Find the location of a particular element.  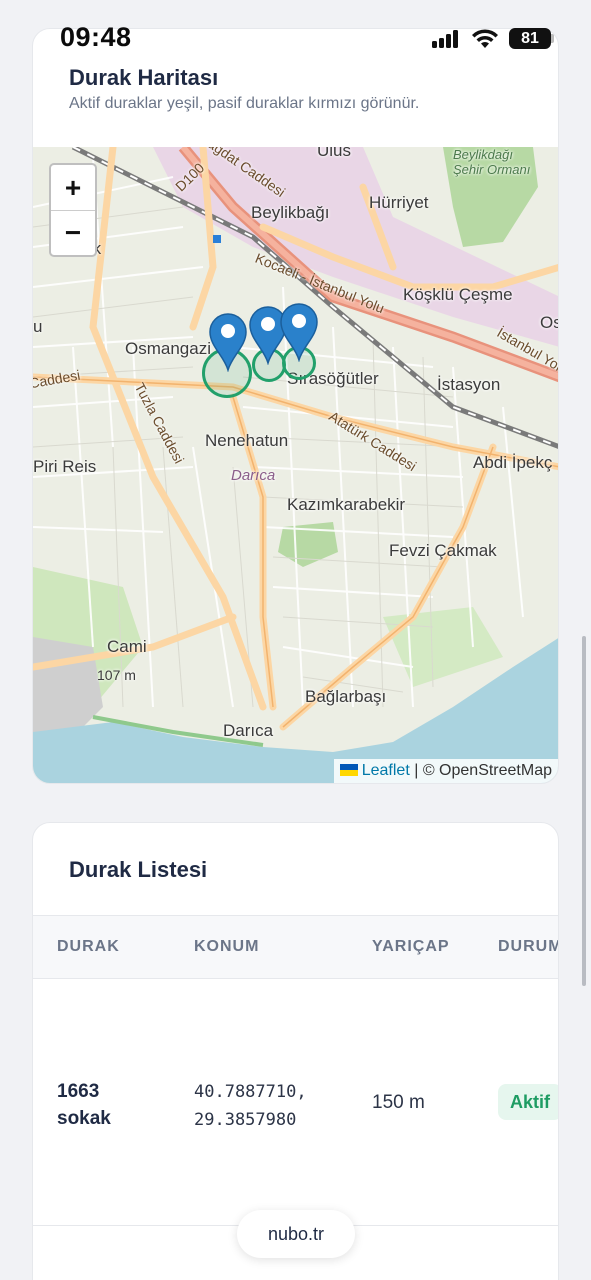

leaflet-link: Leaflet is located at coordinates (386, 770).